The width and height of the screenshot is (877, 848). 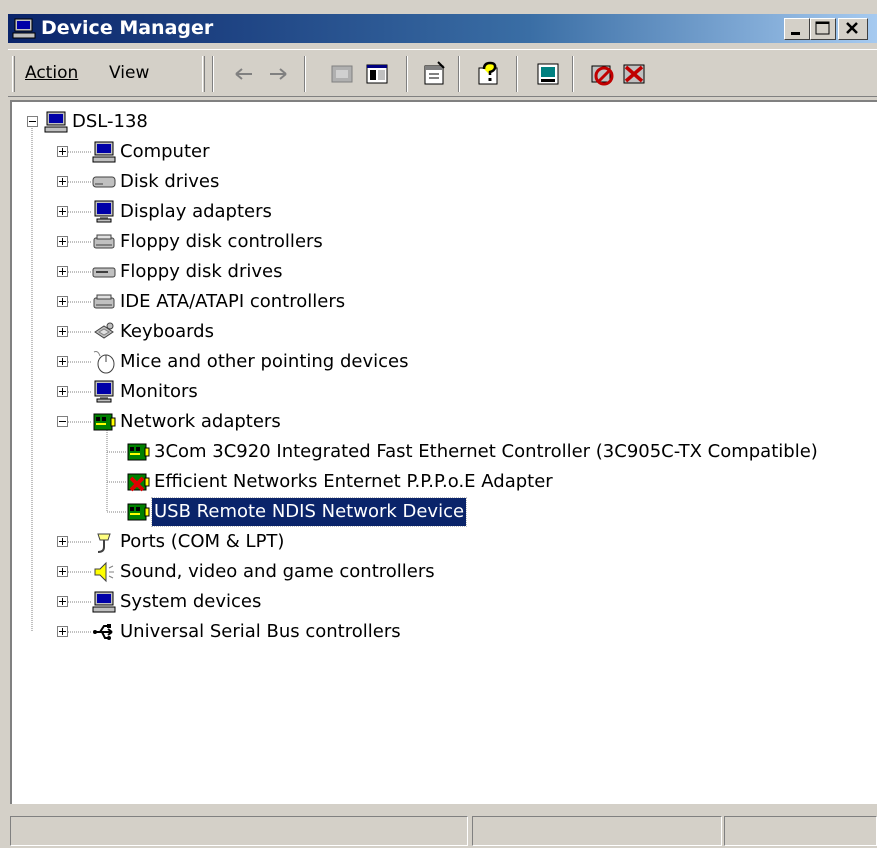 What do you see at coordinates (442, 212) in the screenshot?
I see `tree-category: Display adapters` at bounding box center [442, 212].